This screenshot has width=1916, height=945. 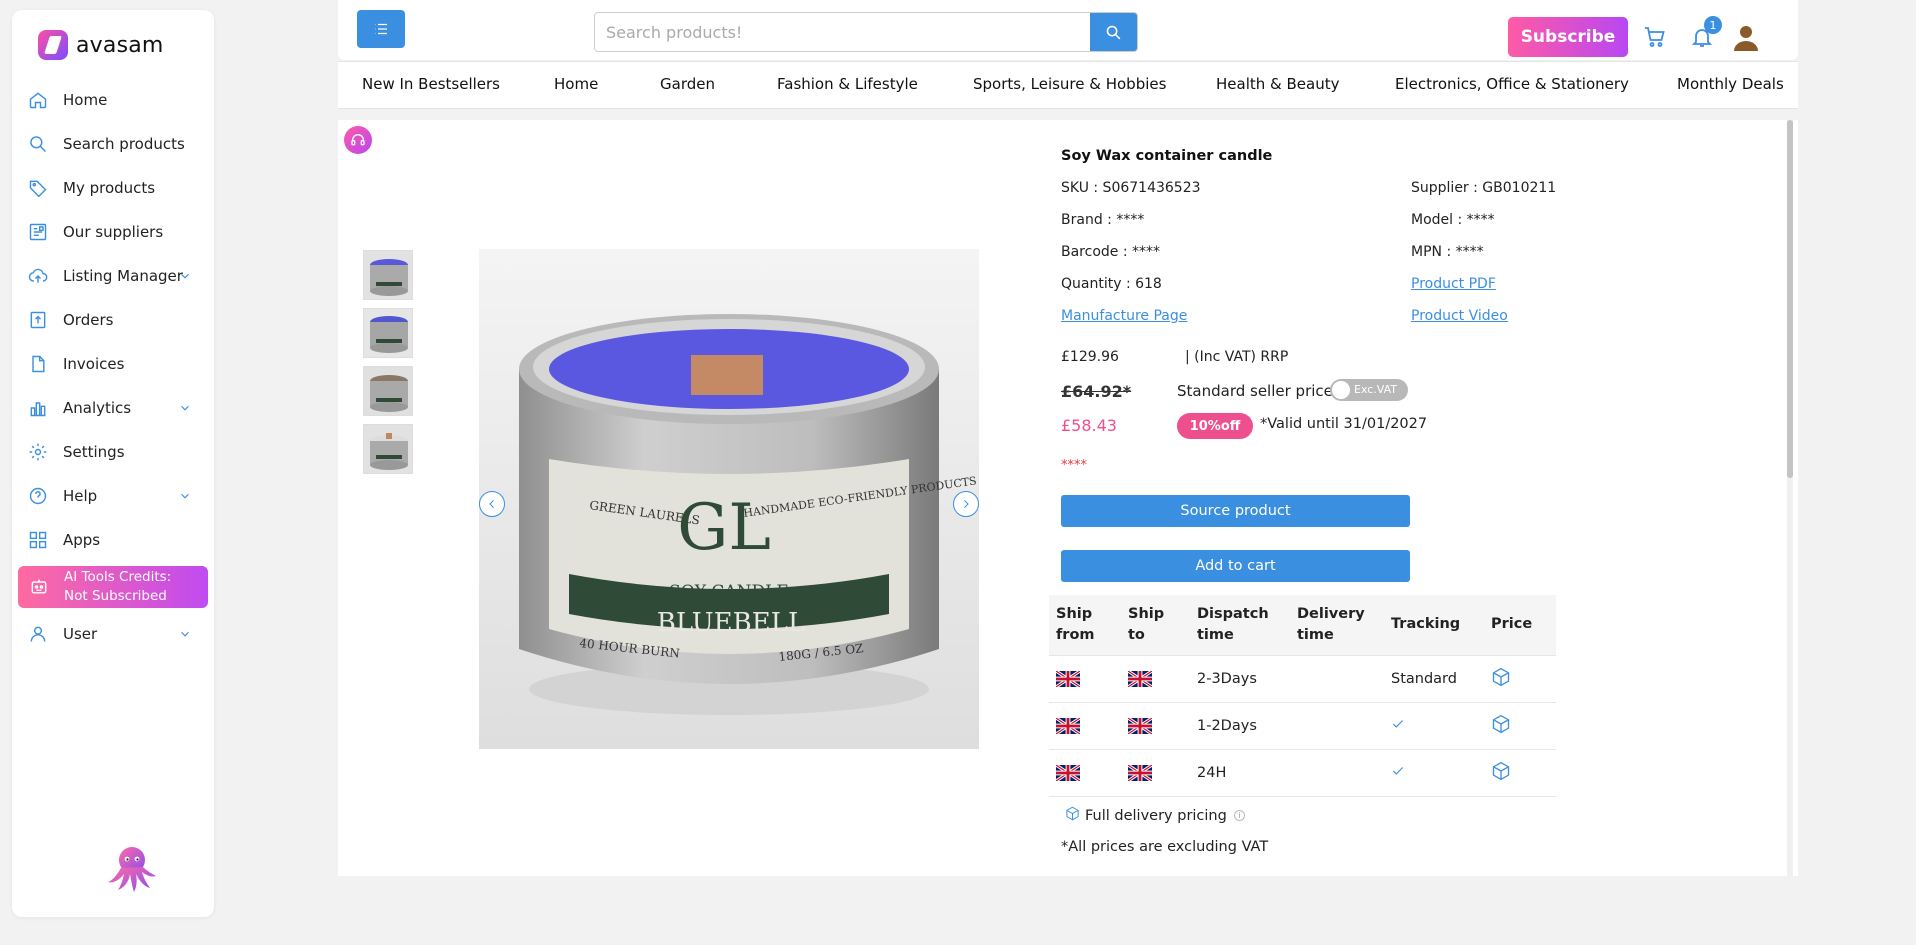 What do you see at coordinates (1240, 726) in the screenshot?
I see `dispatch-time: 1-2Days` at bounding box center [1240, 726].